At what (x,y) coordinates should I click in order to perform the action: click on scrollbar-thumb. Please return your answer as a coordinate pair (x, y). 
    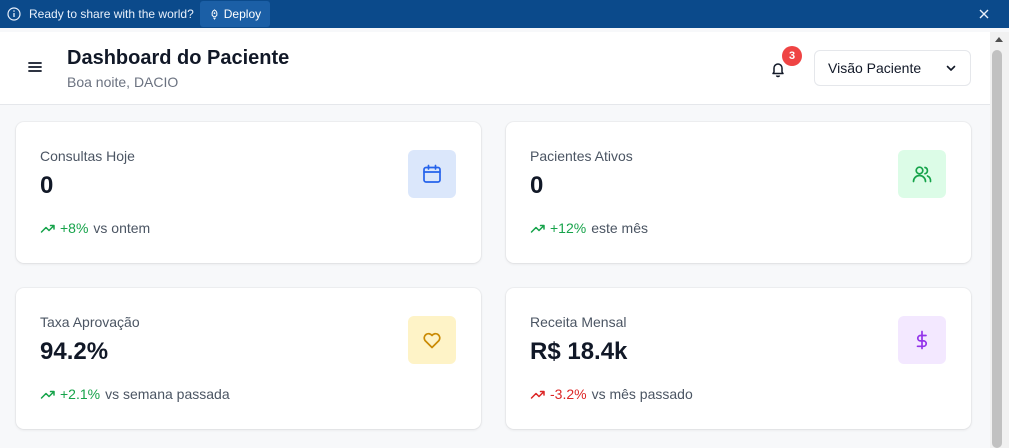
    Looking at the image, I should click on (997, 249).